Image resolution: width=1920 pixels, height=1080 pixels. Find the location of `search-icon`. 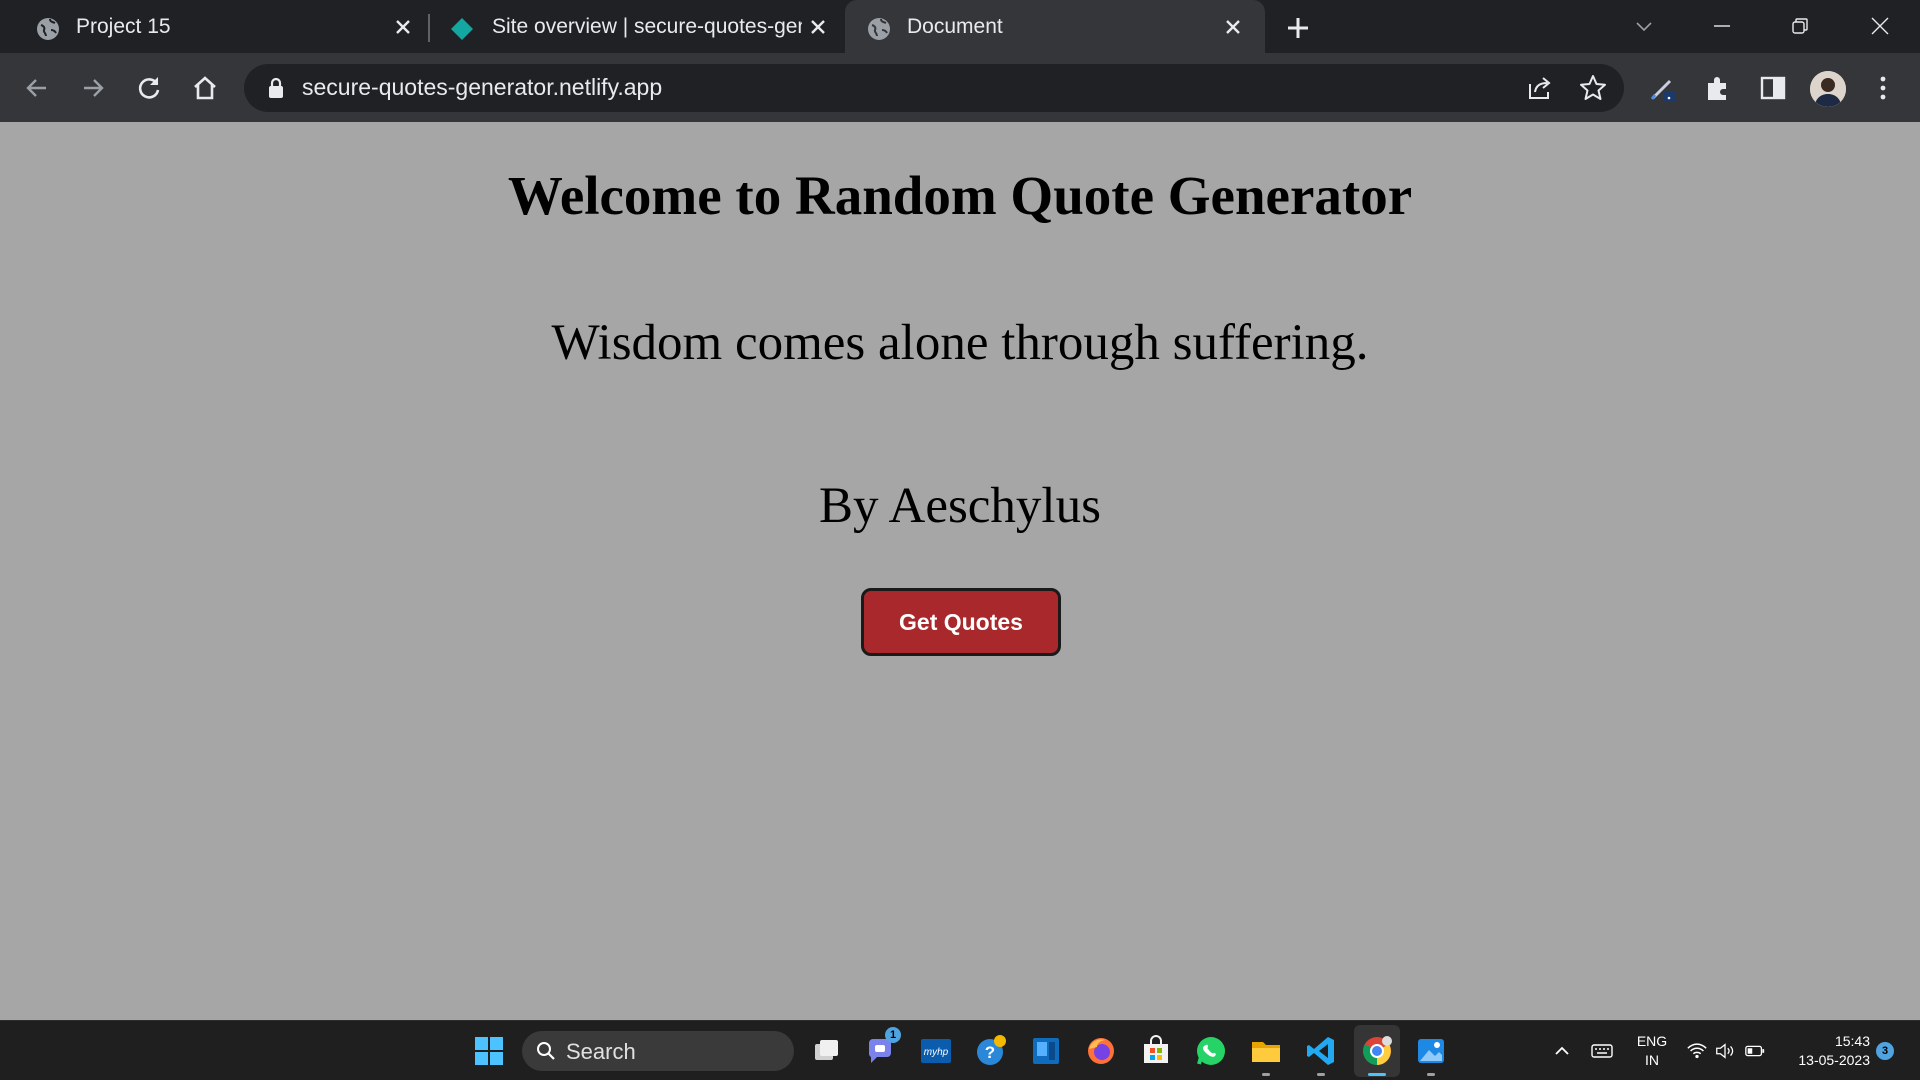

search-icon is located at coordinates (546, 1051).